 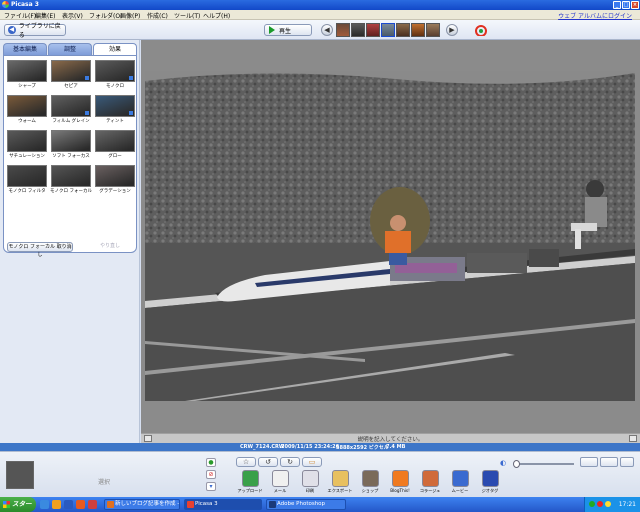 What do you see at coordinates (115, 179) in the screenshot?
I see `effect-item: グラデーション` at bounding box center [115, 179].